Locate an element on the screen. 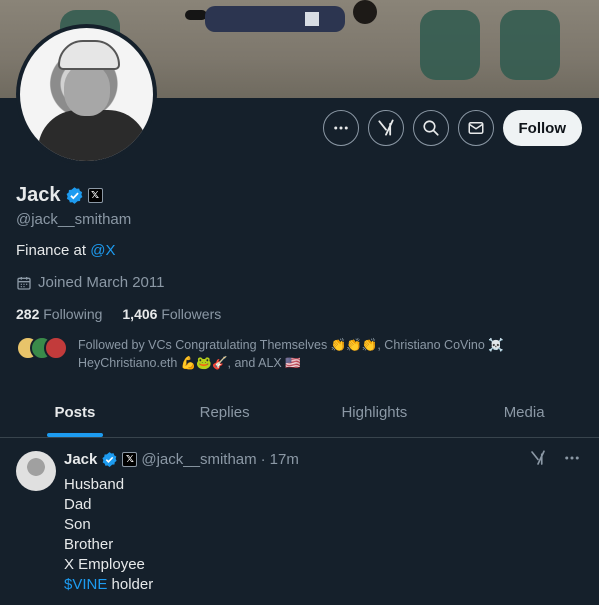 The height and width of the screenshot is (605, 599). tab-replies: Replies is located at coordinates (225, 412).